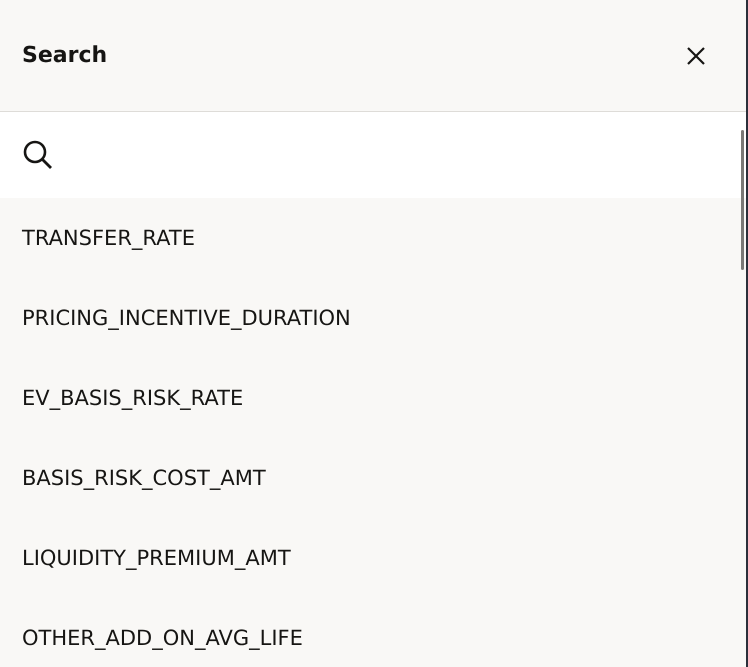  What do you see at coordinates (696, 56) in the screenshot?
I see `close-icon` at bounding box center [696, 56].